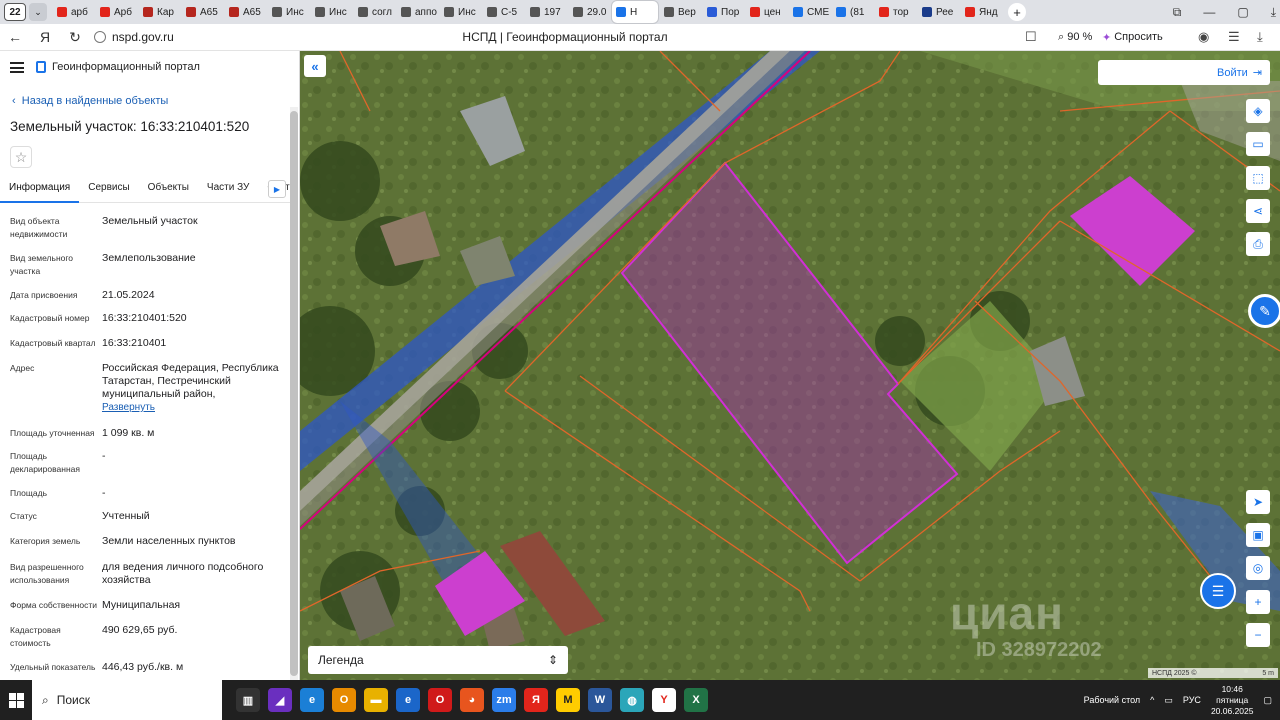 The image size is (1280, 720). I want to click on chat-icon: ☰, so click(1218, 591).